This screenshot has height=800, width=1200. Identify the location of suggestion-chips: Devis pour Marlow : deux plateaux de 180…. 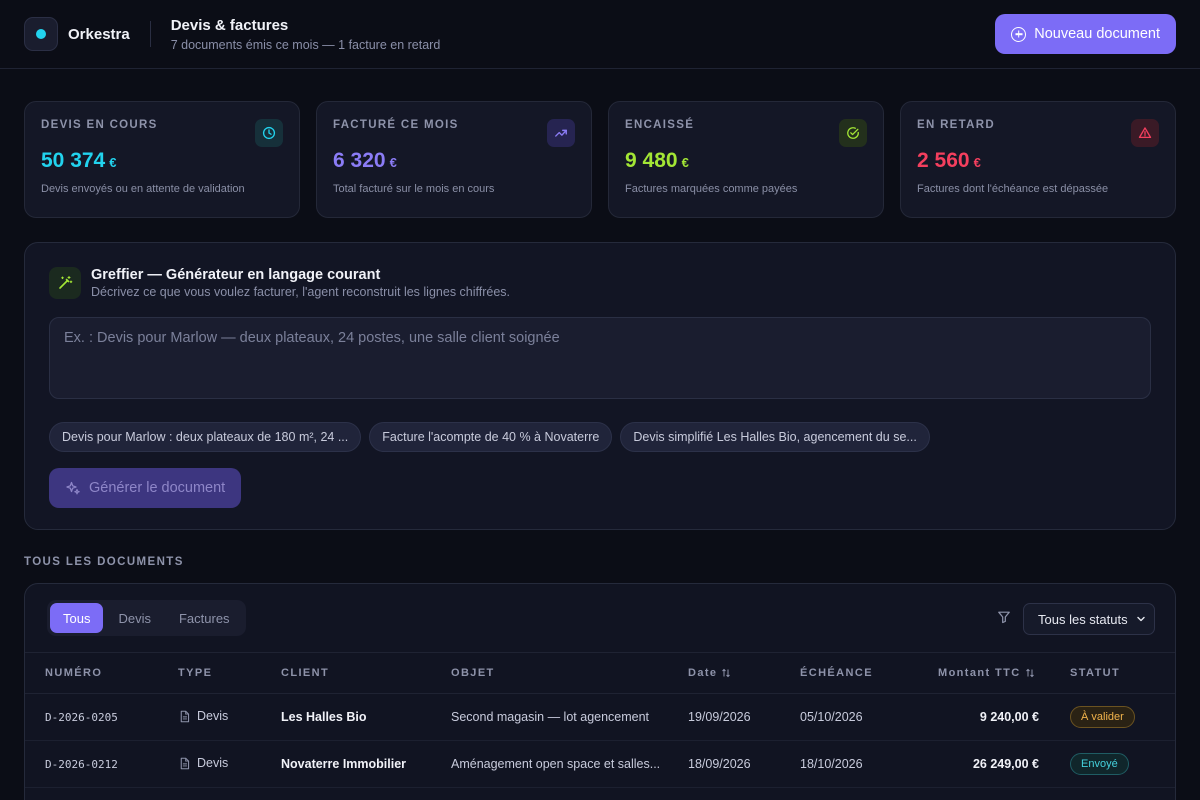
(600, 437).